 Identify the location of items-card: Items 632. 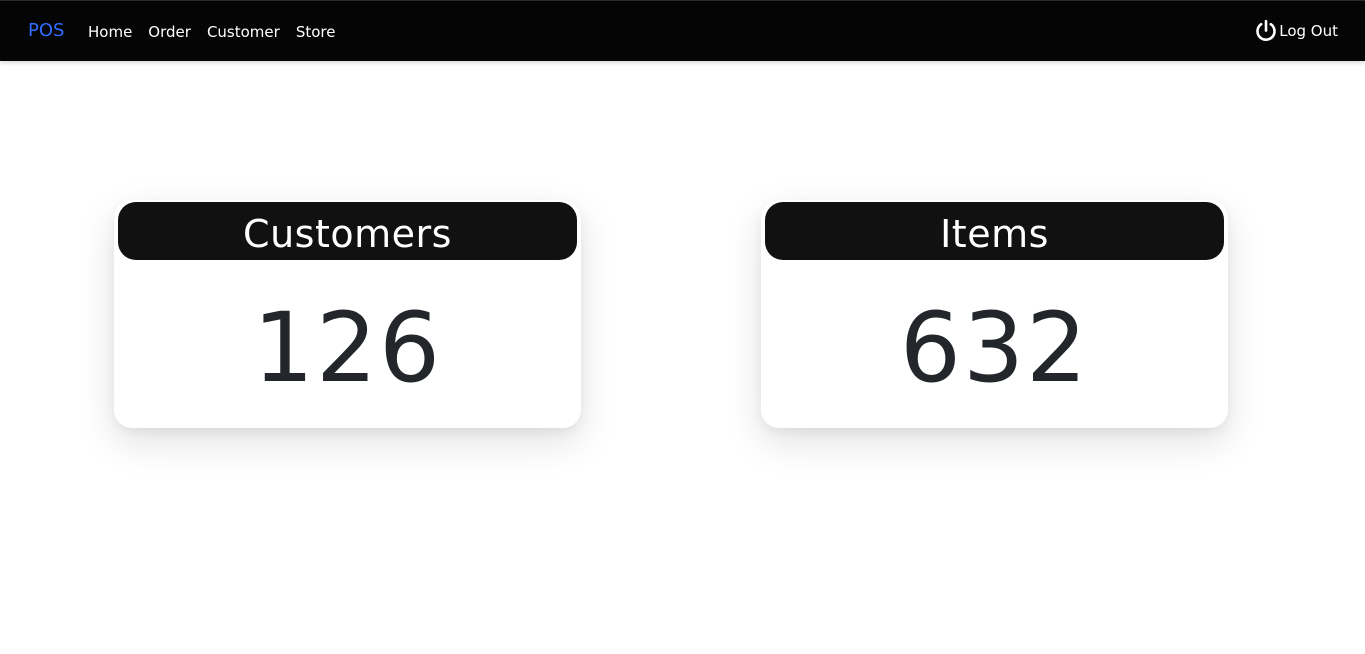
(994, 314).